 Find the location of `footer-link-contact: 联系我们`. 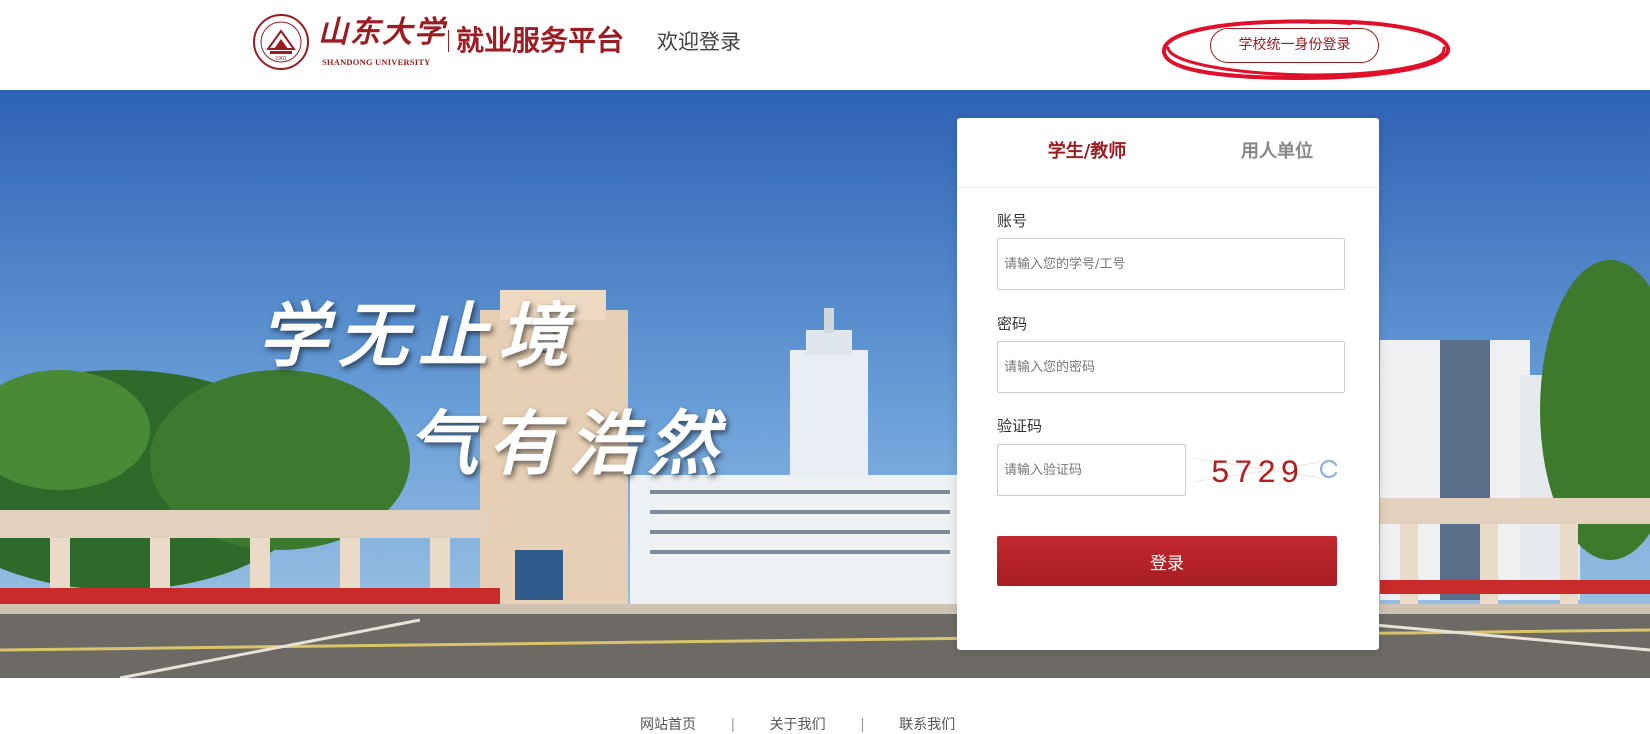

footer-link-contact: 联系我们 is located at coordinates (927, 724).